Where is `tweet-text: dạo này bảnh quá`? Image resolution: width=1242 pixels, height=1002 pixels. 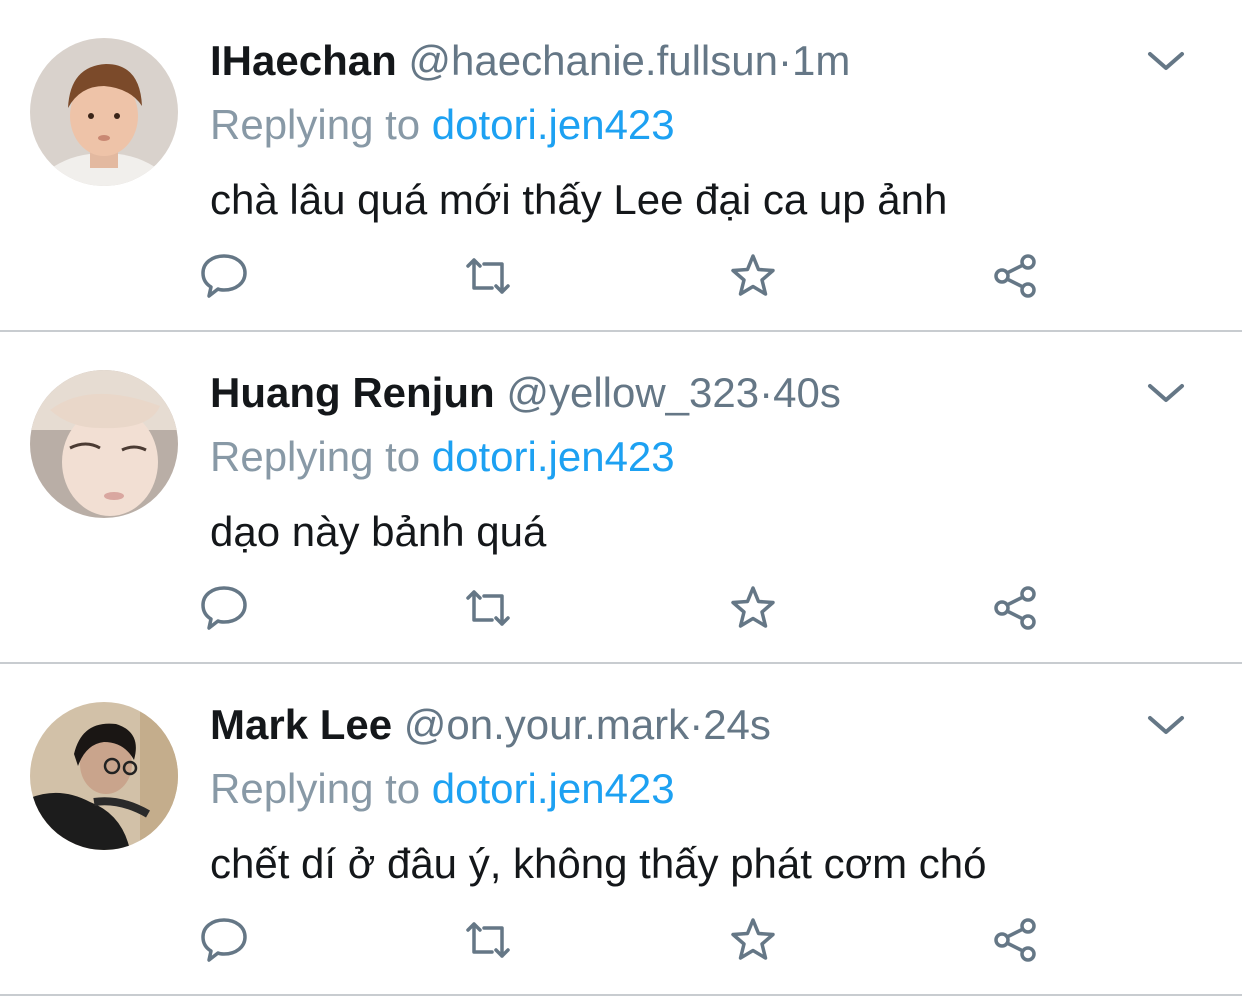
tweet-text: dạo này bảnh quá is located at coordinates (378, 531).